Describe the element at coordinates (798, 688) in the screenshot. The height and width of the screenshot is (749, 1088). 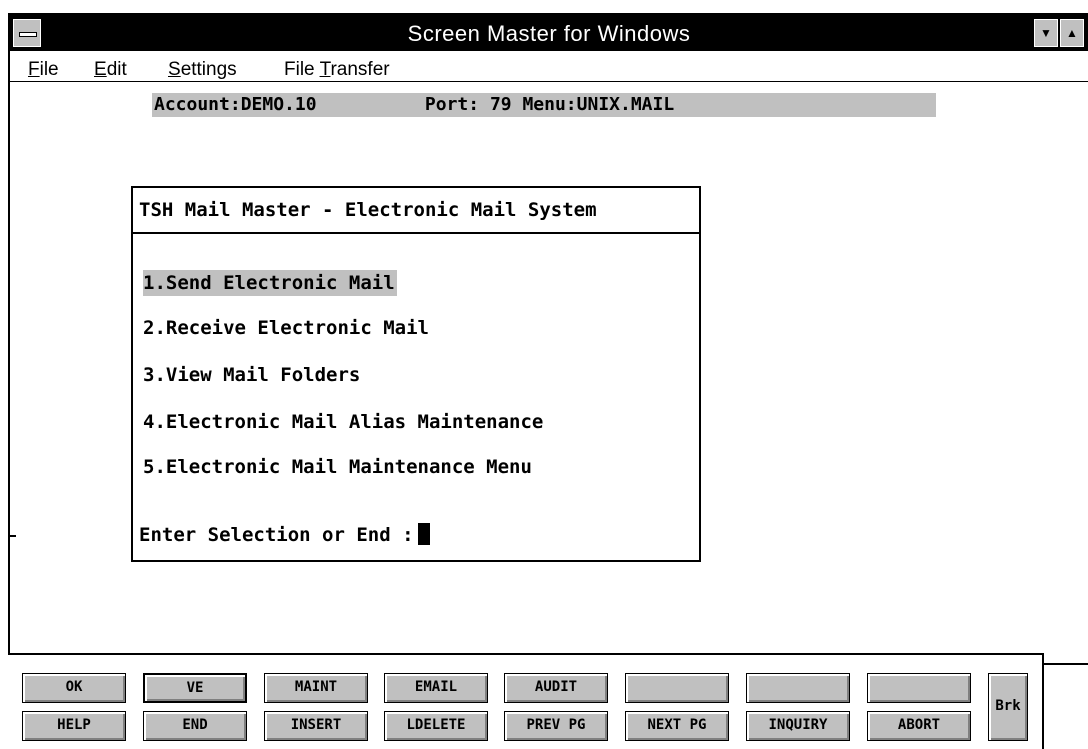
I see `fkey-blank-2-button` at that location.